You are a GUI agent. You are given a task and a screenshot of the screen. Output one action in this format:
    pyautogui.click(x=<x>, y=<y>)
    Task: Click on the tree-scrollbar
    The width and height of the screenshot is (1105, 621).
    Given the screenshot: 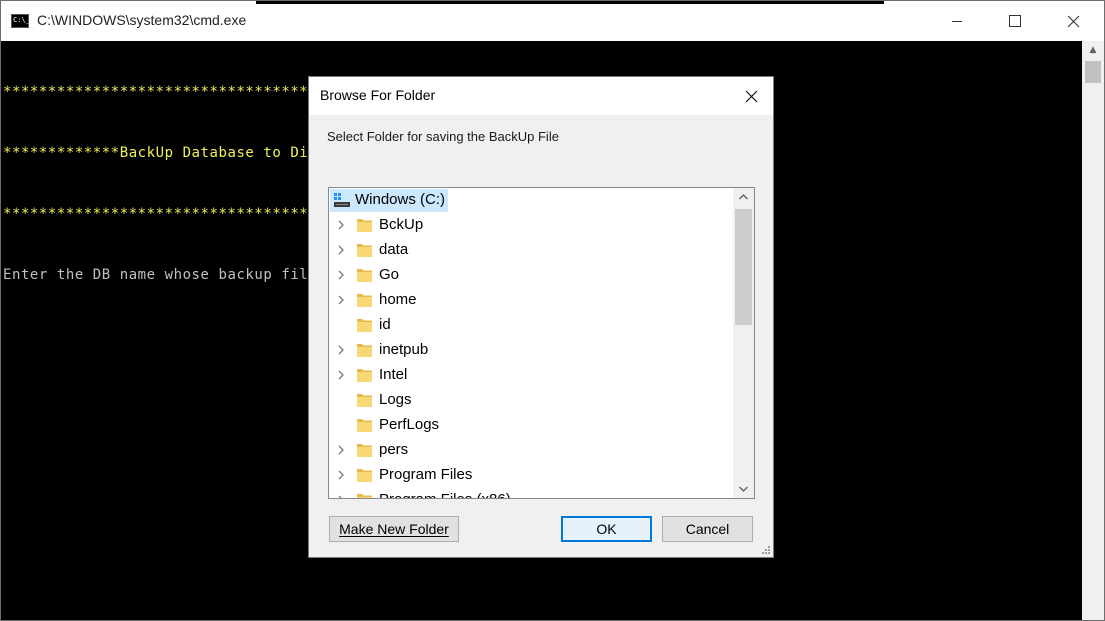 What is the action you would take?
    pyautogui.click(x=743, y=343)
    